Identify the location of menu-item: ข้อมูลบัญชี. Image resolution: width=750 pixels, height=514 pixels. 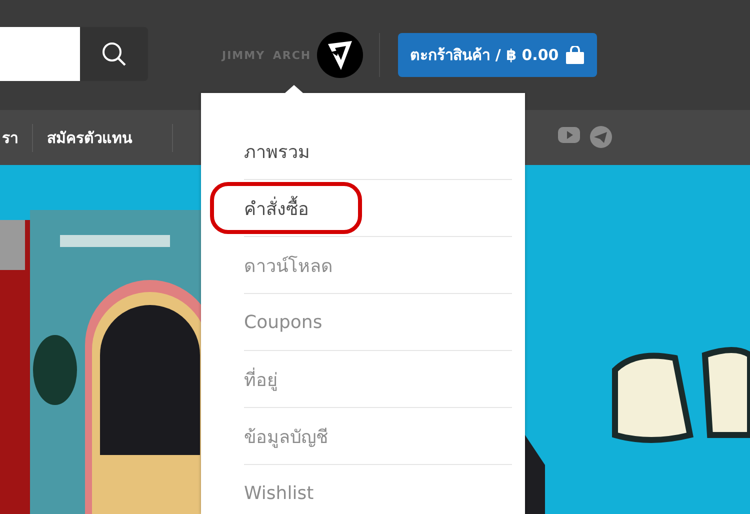
(286, 436).